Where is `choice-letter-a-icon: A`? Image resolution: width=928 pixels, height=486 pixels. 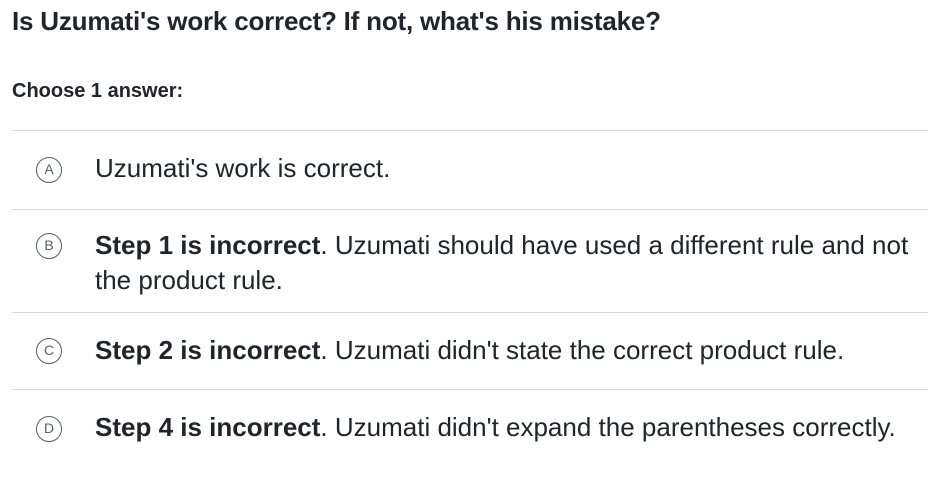 choice-letter-a-icon: A is located at coordinates (49, 170).